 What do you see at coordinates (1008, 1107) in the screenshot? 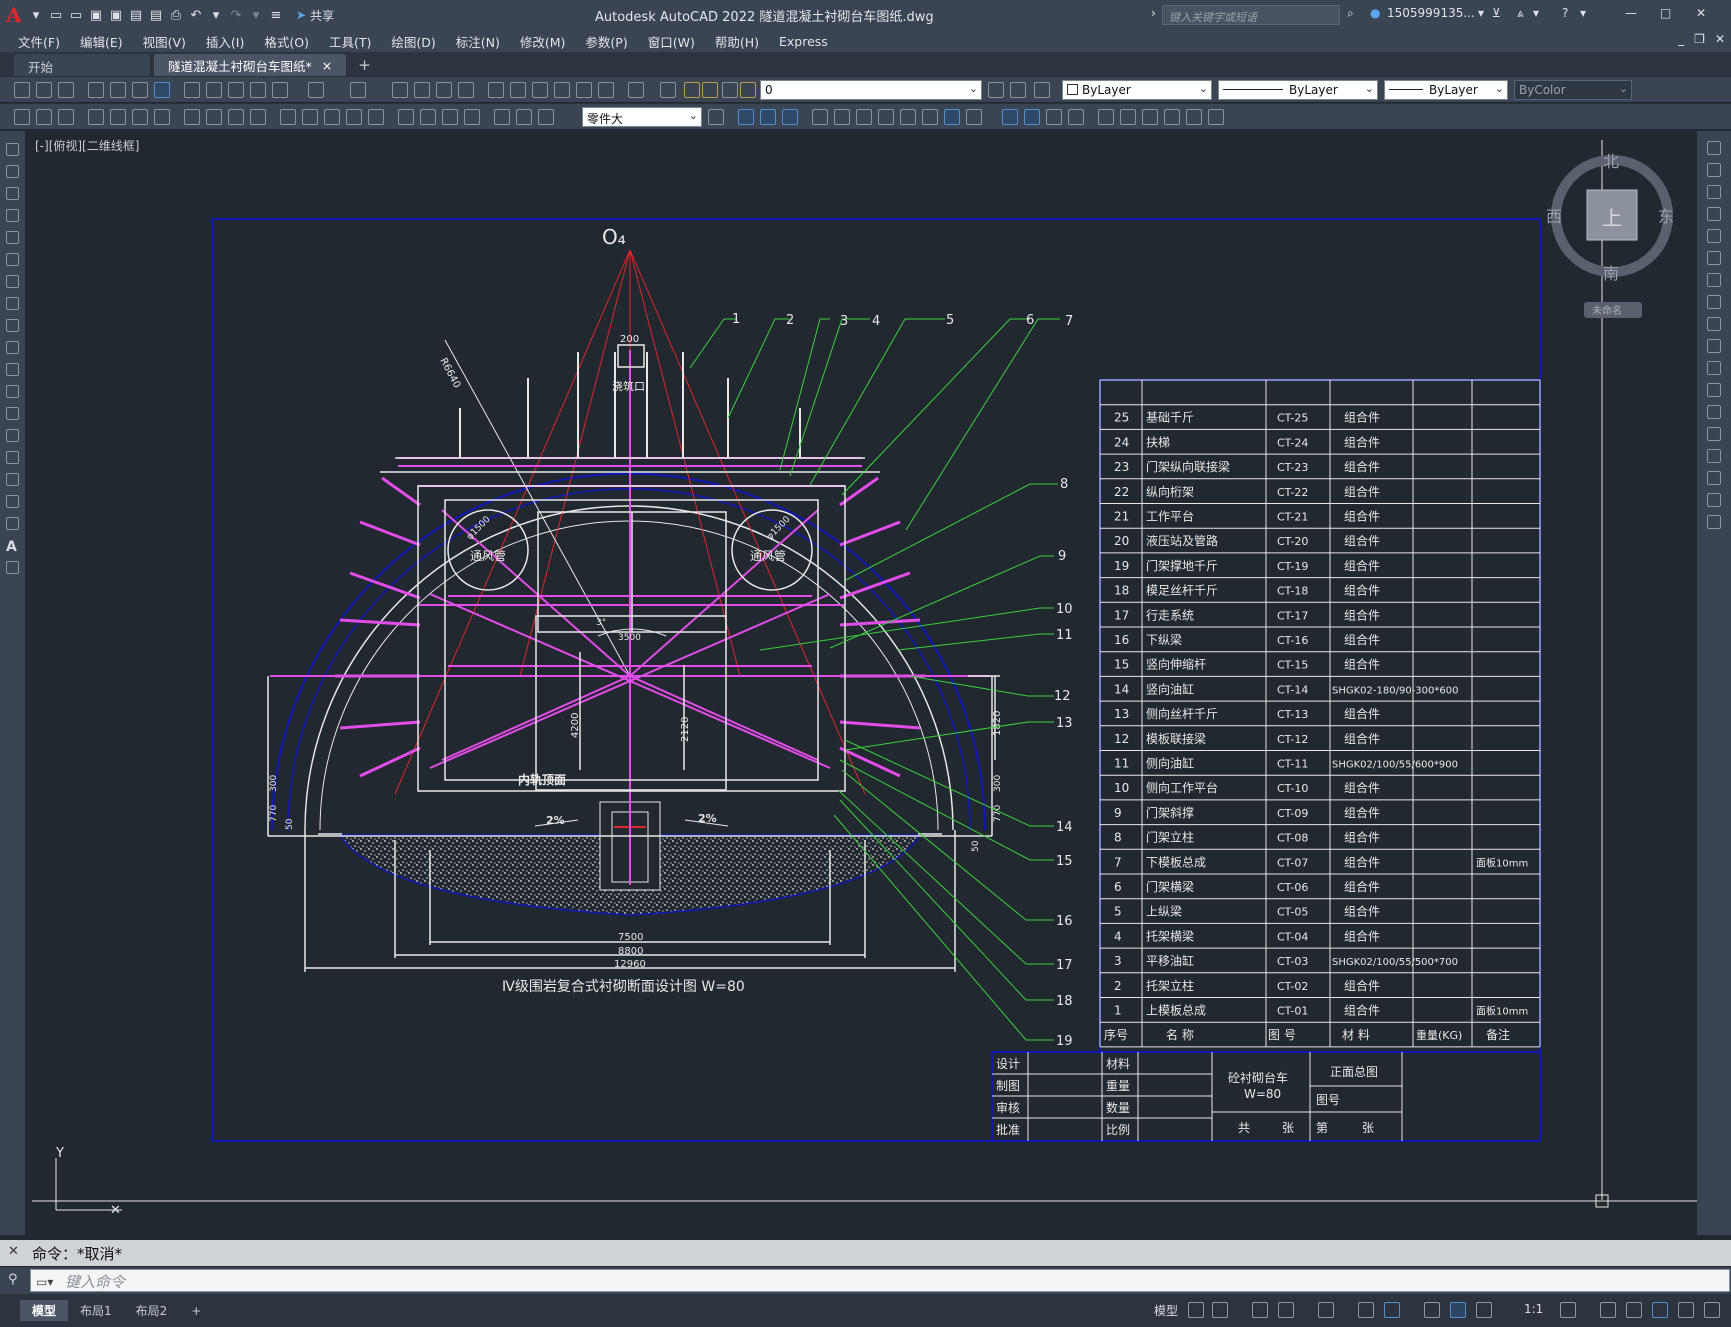
I see `tb-review: 审核` at bounding box center [1008, 1107].